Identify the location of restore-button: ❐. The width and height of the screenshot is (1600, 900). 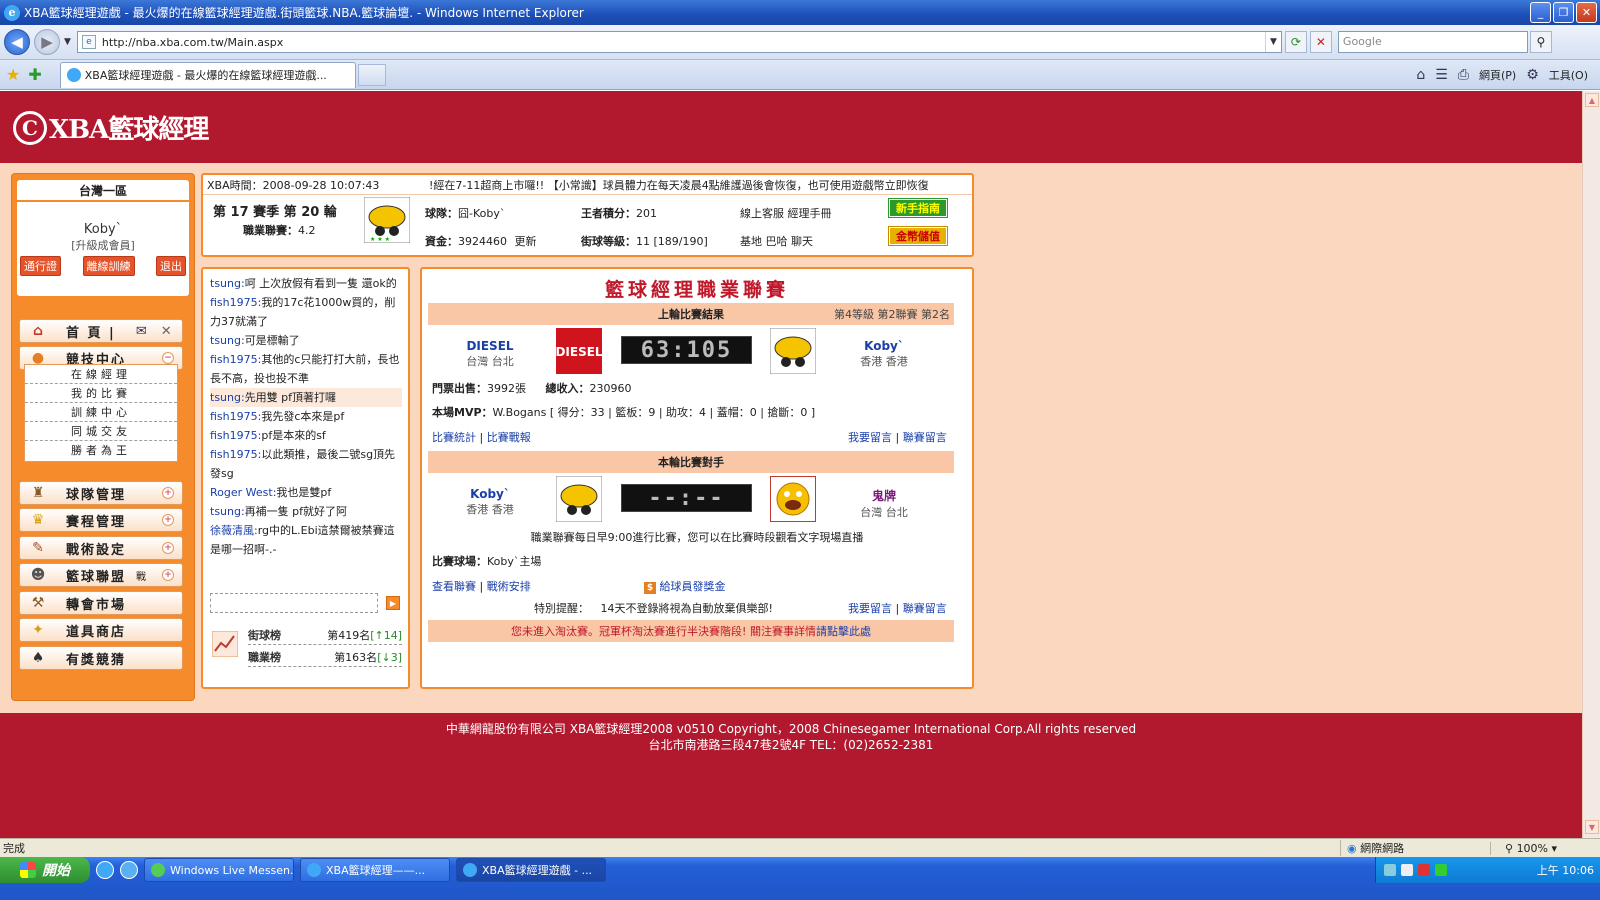
(1563, 12).